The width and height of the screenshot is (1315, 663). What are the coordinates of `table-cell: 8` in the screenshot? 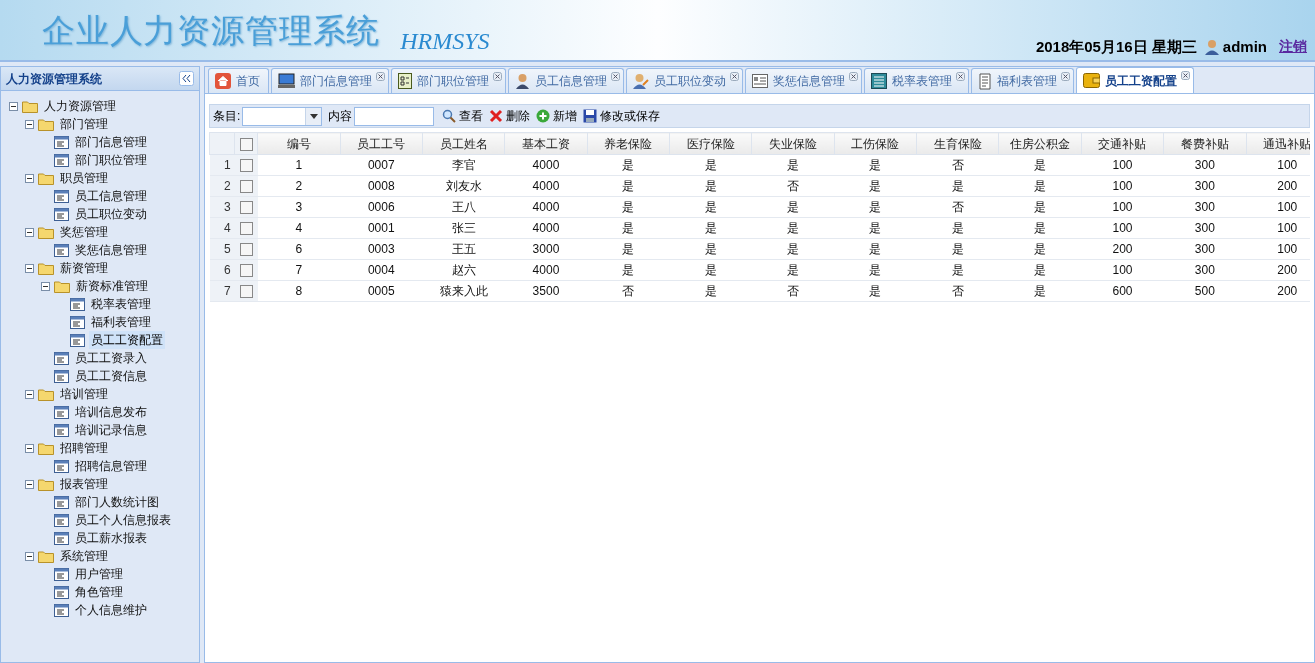 It's located at (299, 291).